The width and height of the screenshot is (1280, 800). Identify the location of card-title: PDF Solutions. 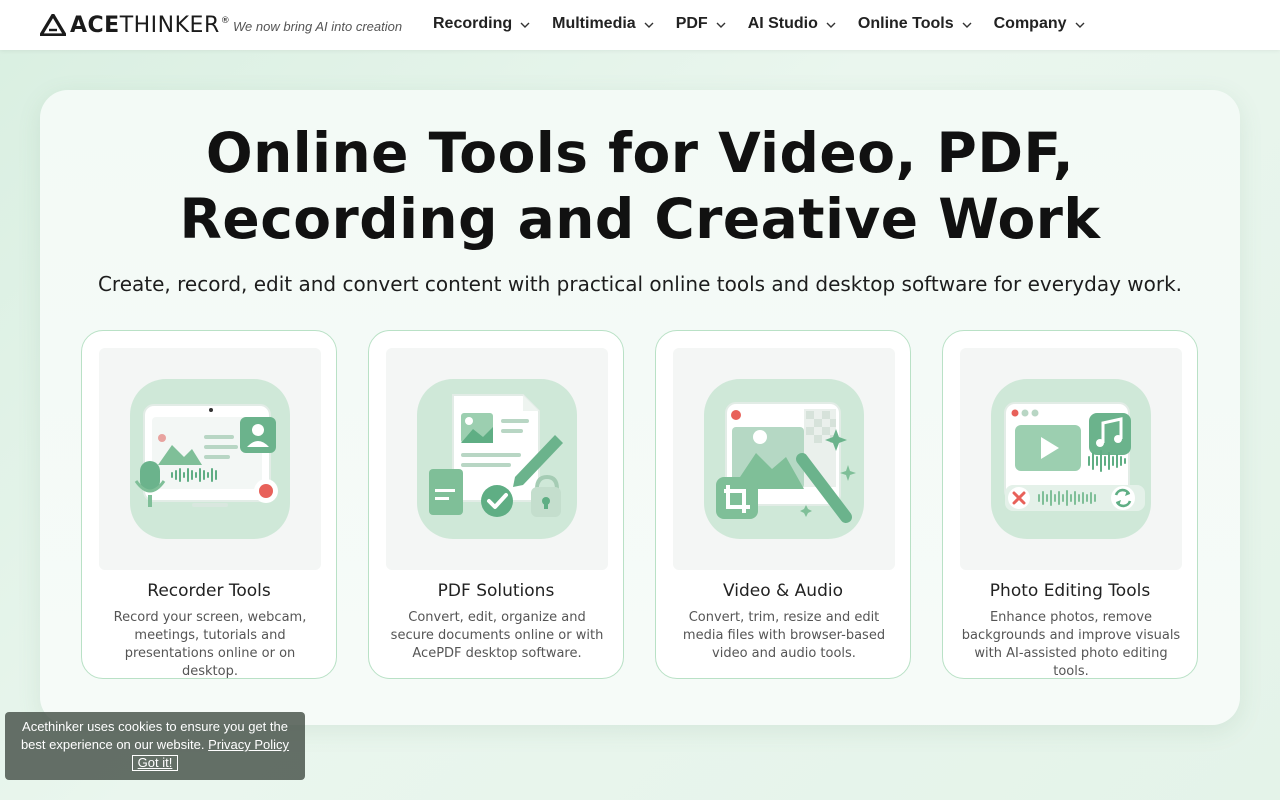
(496, 591).